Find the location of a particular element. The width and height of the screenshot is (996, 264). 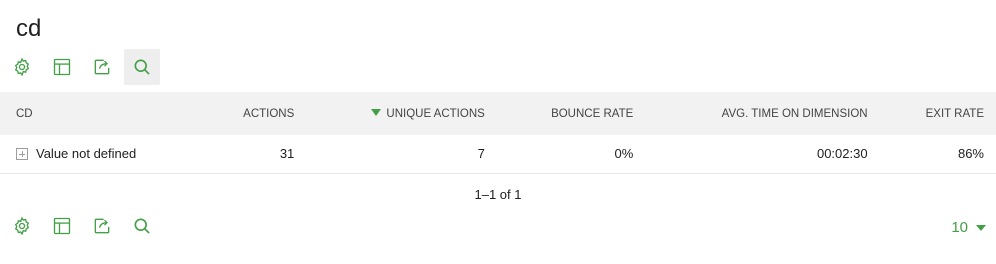

pagination-text: 1–1 of 1 is located at coordinates (498, 194).